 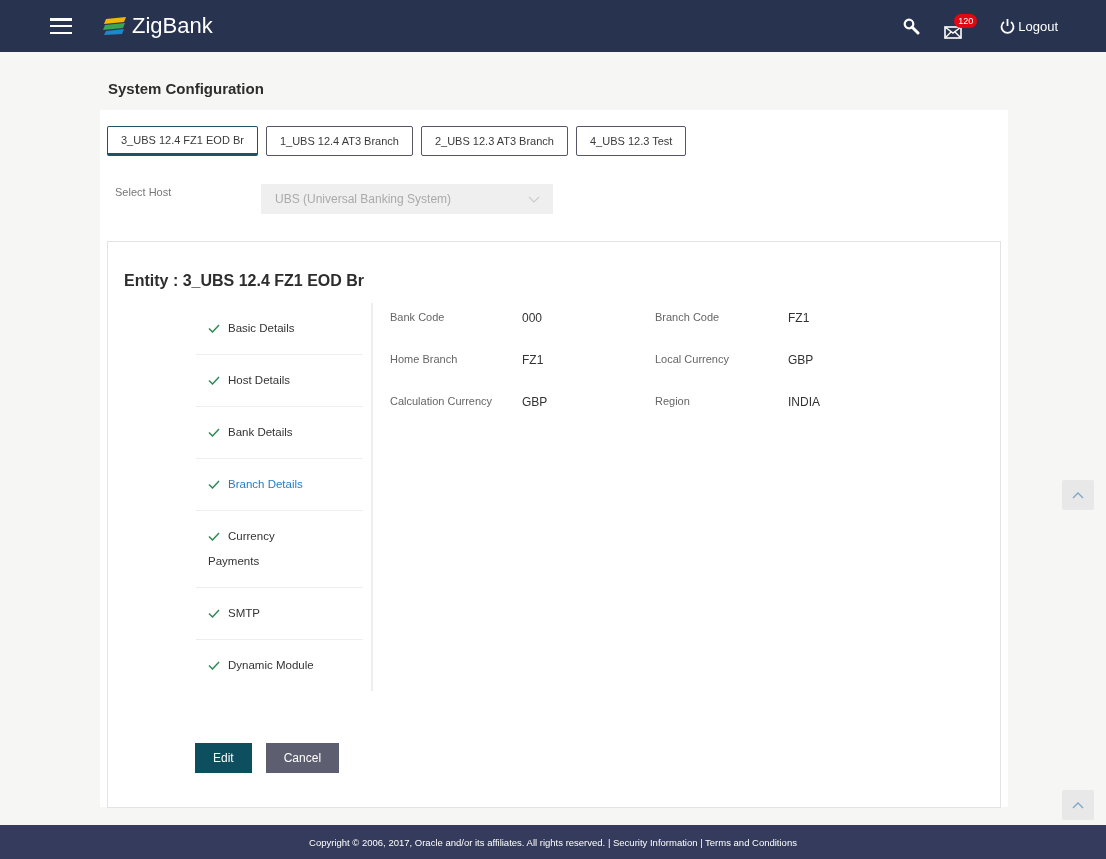 What do you see at coordinates (418, 318) in the screenshot?
I see `field-label: Bank Code` at bounding box center [418, 318].